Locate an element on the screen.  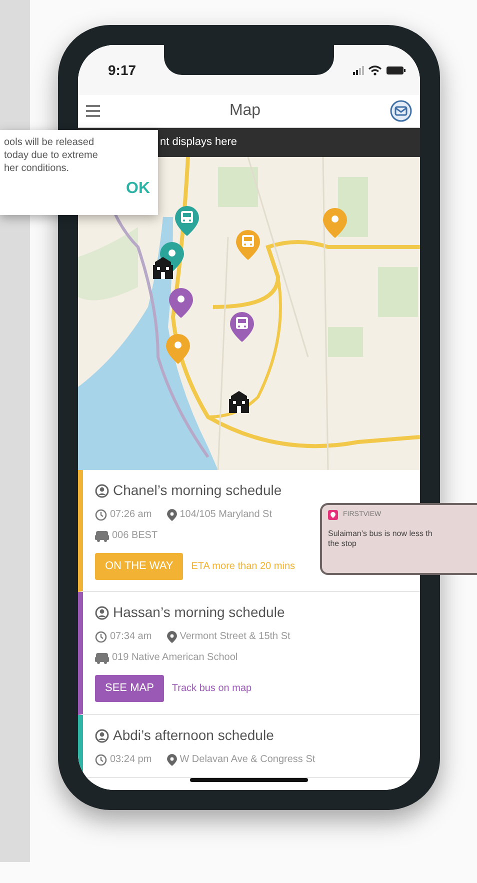
announcement-text: nt displays here is located at coordinates (199, 142).